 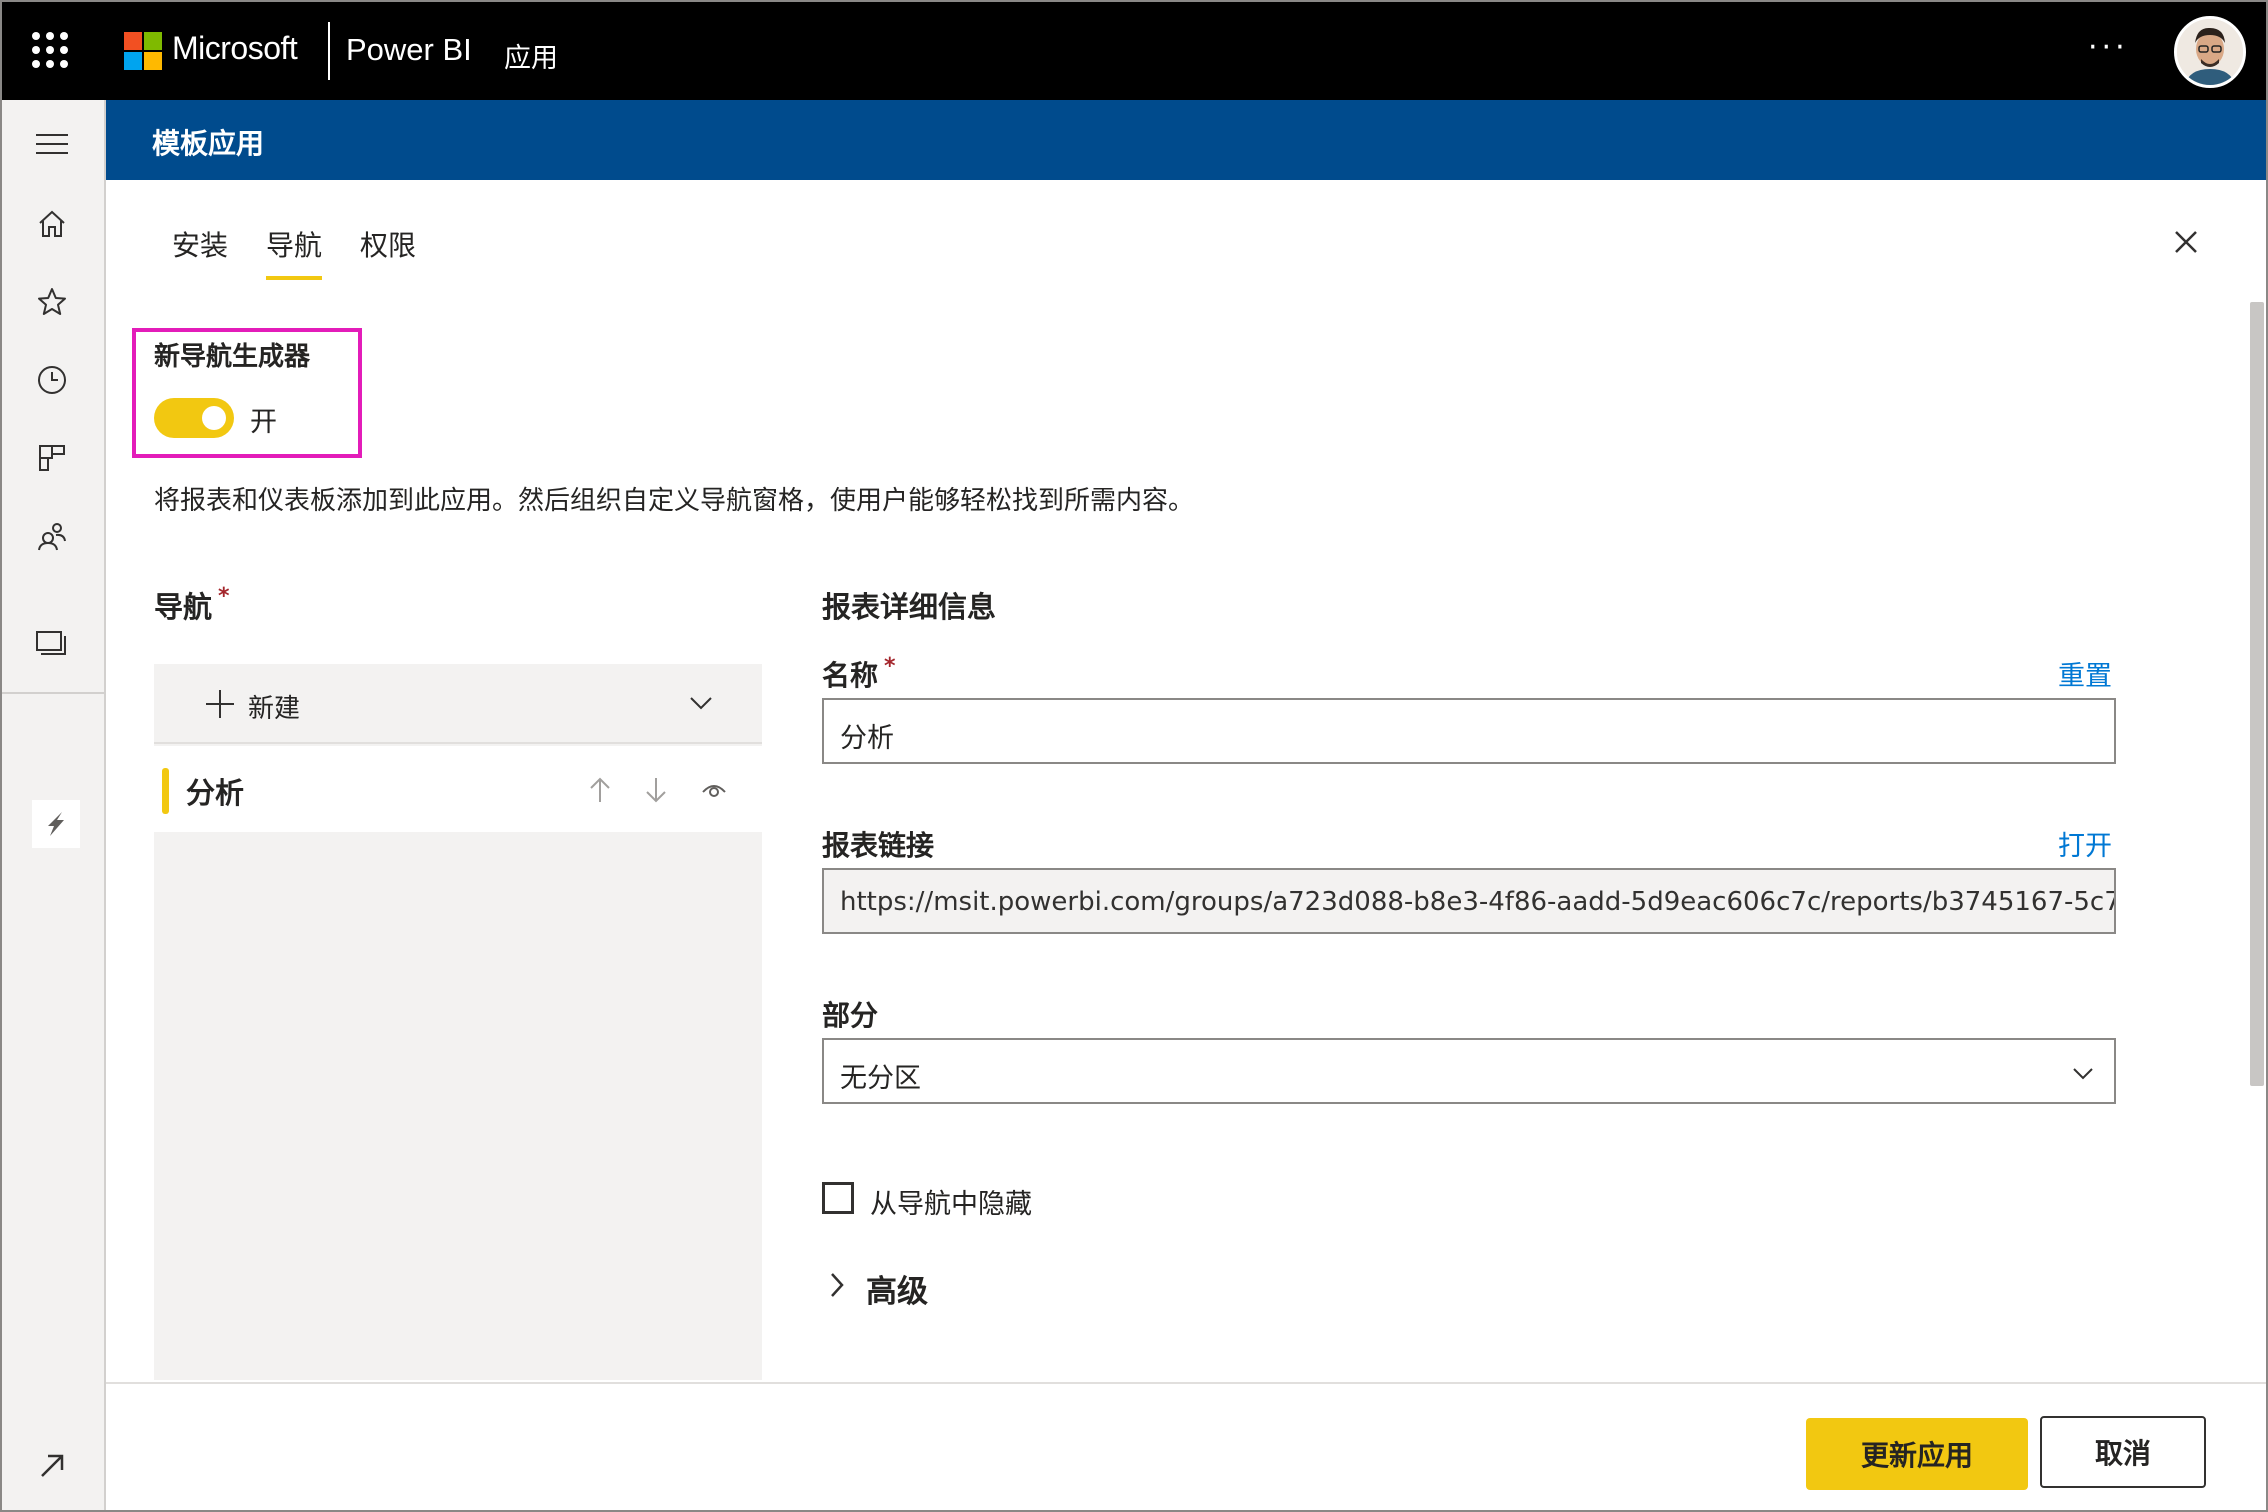 What do you see at coordinates (54, 693) in the screenshot?
I see `rail-divider` at bounding box center [54, 693].